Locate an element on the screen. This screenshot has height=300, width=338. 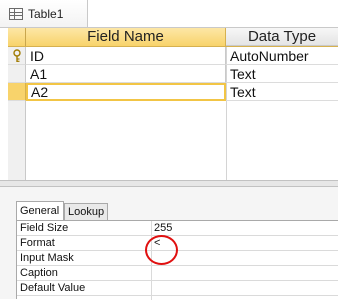
column-header-field-name: Field Name is located at coordinates (126, 37).